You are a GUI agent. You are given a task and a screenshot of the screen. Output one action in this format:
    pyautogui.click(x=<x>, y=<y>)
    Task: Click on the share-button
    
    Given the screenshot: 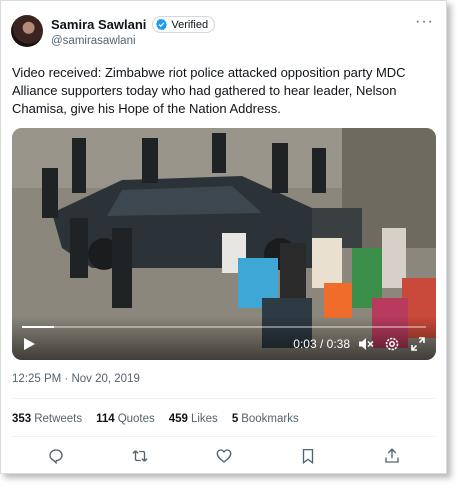 What is the action you would take?
    pyautogui.click(x=392, y=456)
    